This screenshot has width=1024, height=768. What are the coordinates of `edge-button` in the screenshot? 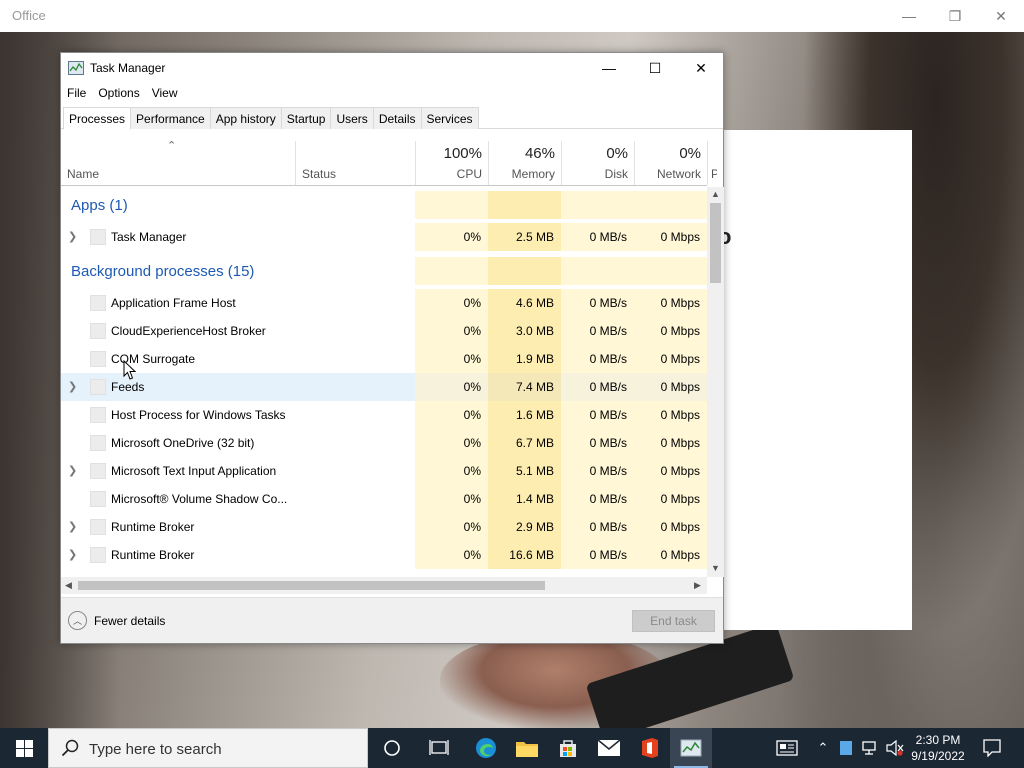 It's located at (486, 748).